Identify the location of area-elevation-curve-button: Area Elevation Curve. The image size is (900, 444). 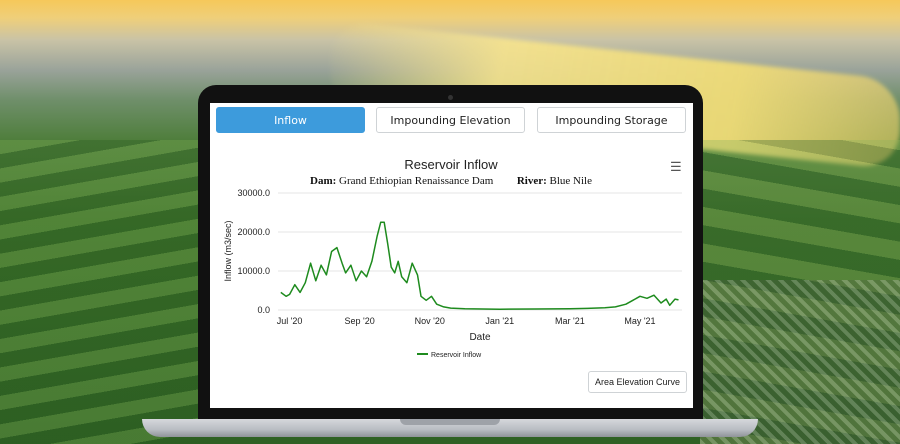
(637, 382).